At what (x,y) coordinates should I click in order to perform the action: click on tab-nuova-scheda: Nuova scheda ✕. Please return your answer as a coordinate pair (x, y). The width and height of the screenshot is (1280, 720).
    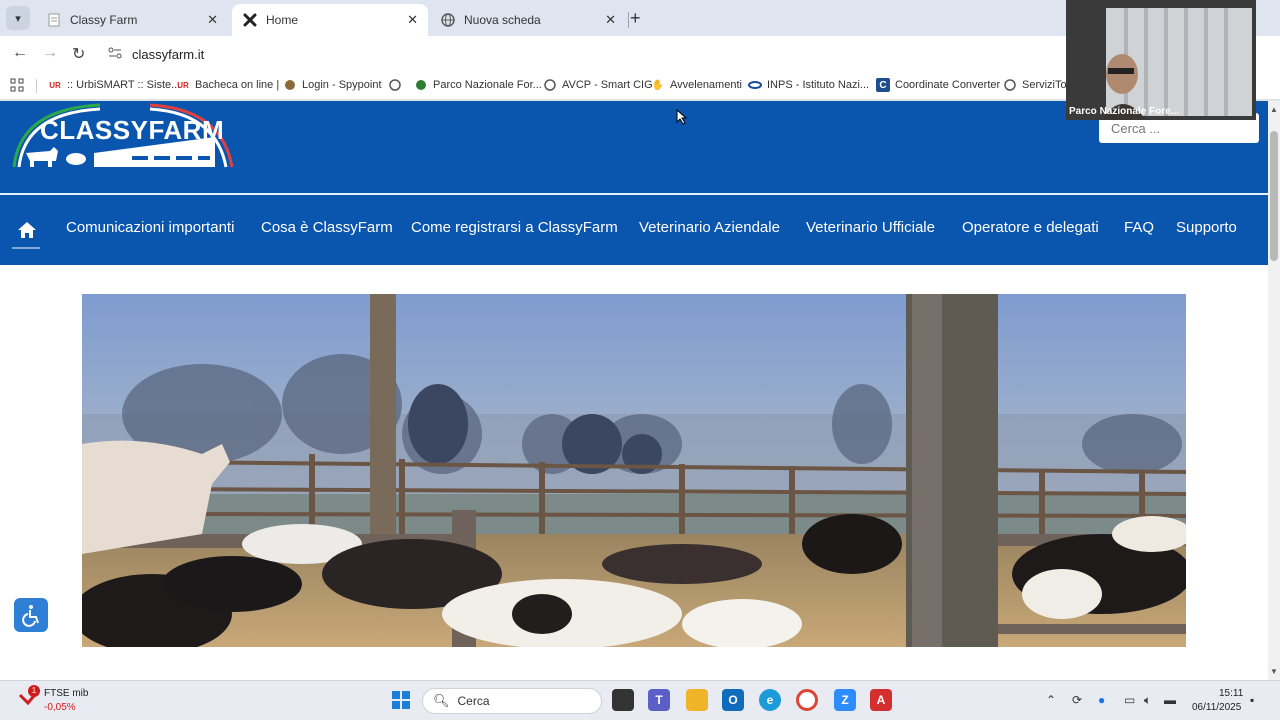
    Looking at the image, I should click on (528, 20).